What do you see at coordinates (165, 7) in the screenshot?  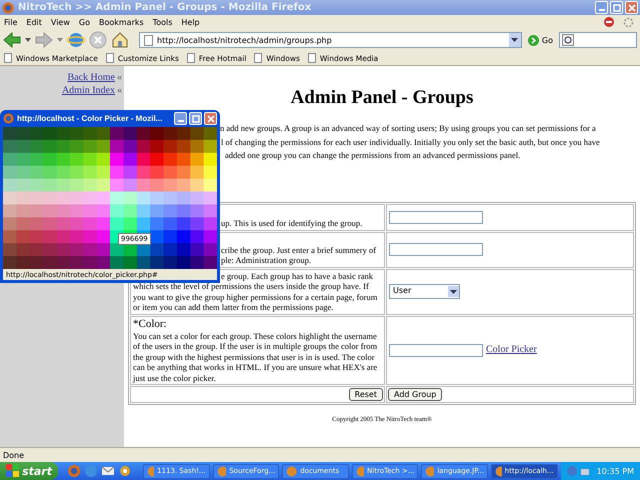 I see `window-title: NitroTech >> Admin Panel - Groups - Mozilla Firefox` at bounding box center [165, 7].